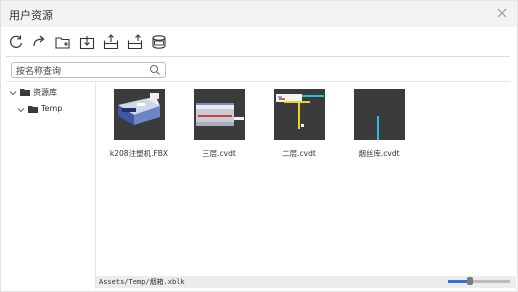 The image size is (518, 292). What do you see at coordinates (159, 42) in the screenshot?
I see `database-icon` at bounding box center [159, 42].